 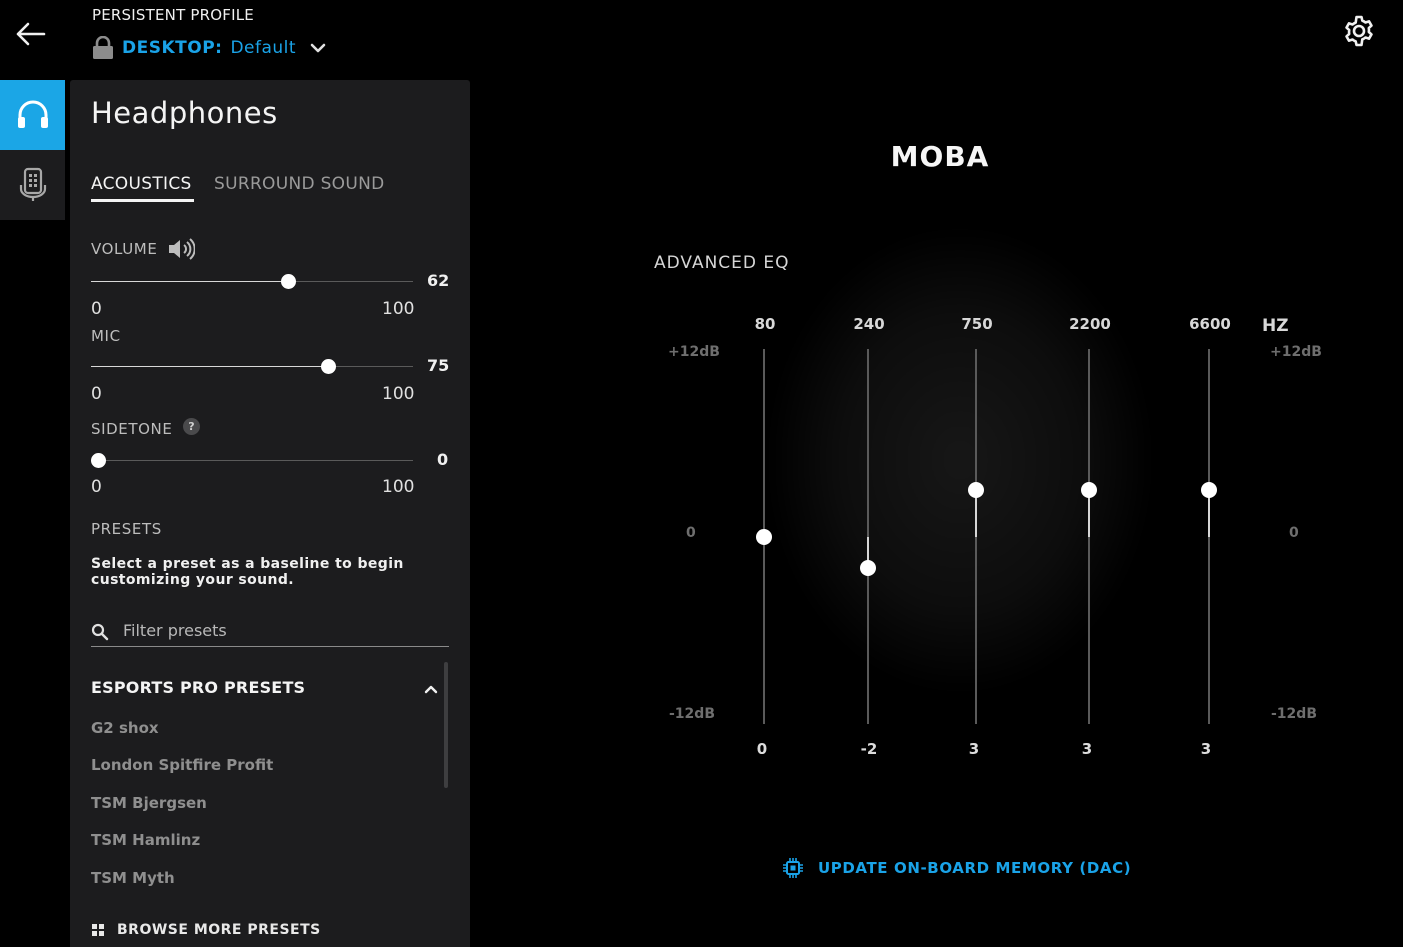 What do you see at coordinates (141, 184) in the screenshot?
I see `tab-acoustics: ACOUSTICS` at bounding box center [141, 184].